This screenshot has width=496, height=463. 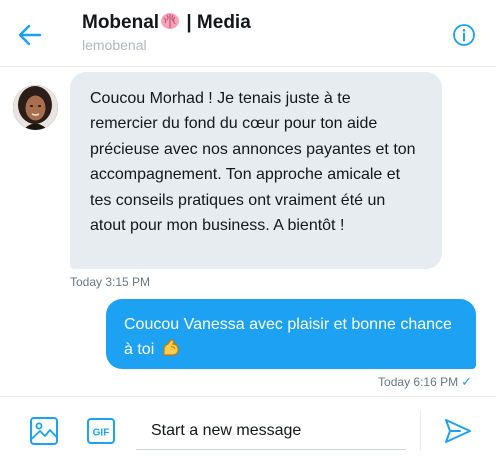 What do you see at coordinates (114, 45) in the screenshot?
I see `user-handle: lemobenal` at bounding box center [114, 45].